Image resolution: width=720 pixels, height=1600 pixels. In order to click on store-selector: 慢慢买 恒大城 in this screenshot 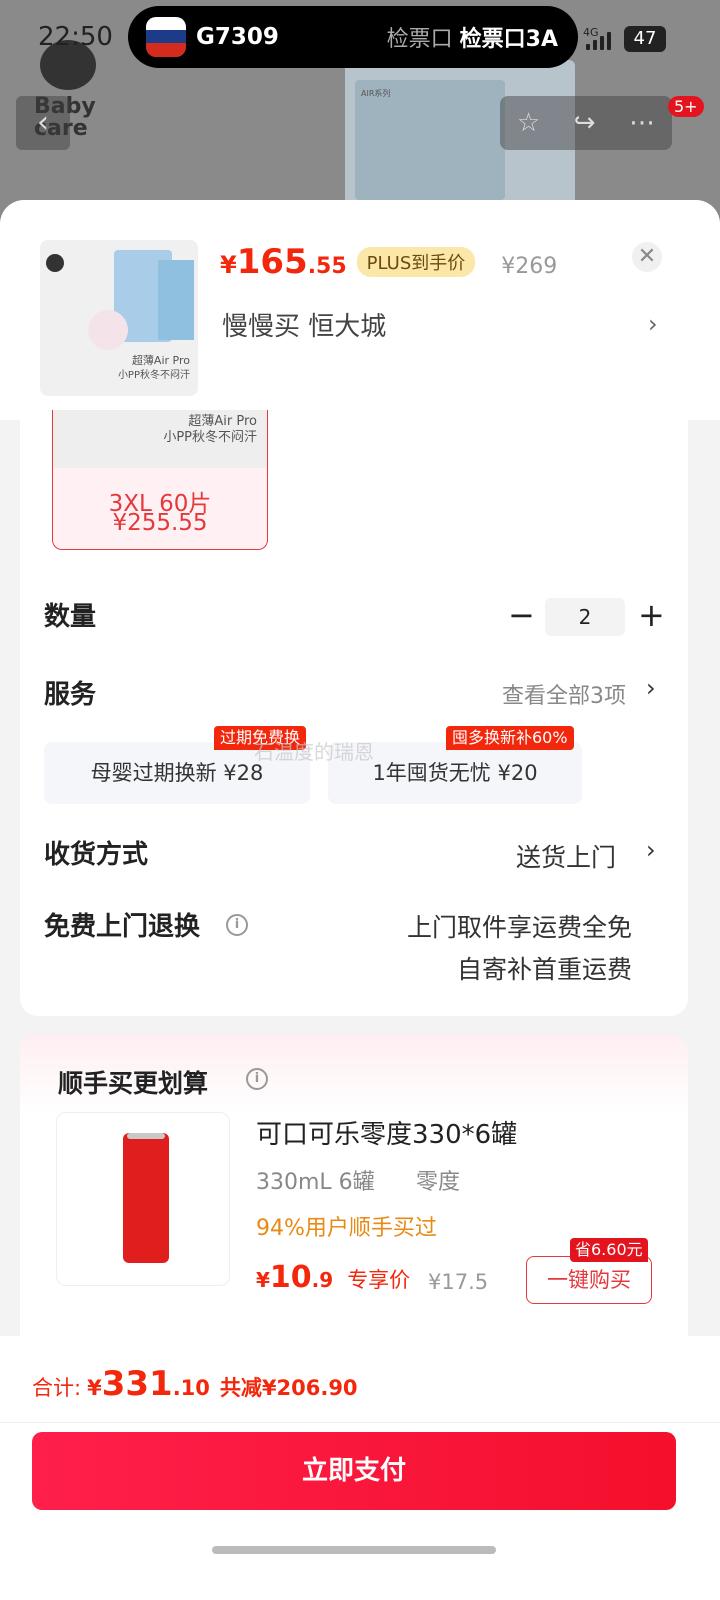, I will do `click(304, 324)`.